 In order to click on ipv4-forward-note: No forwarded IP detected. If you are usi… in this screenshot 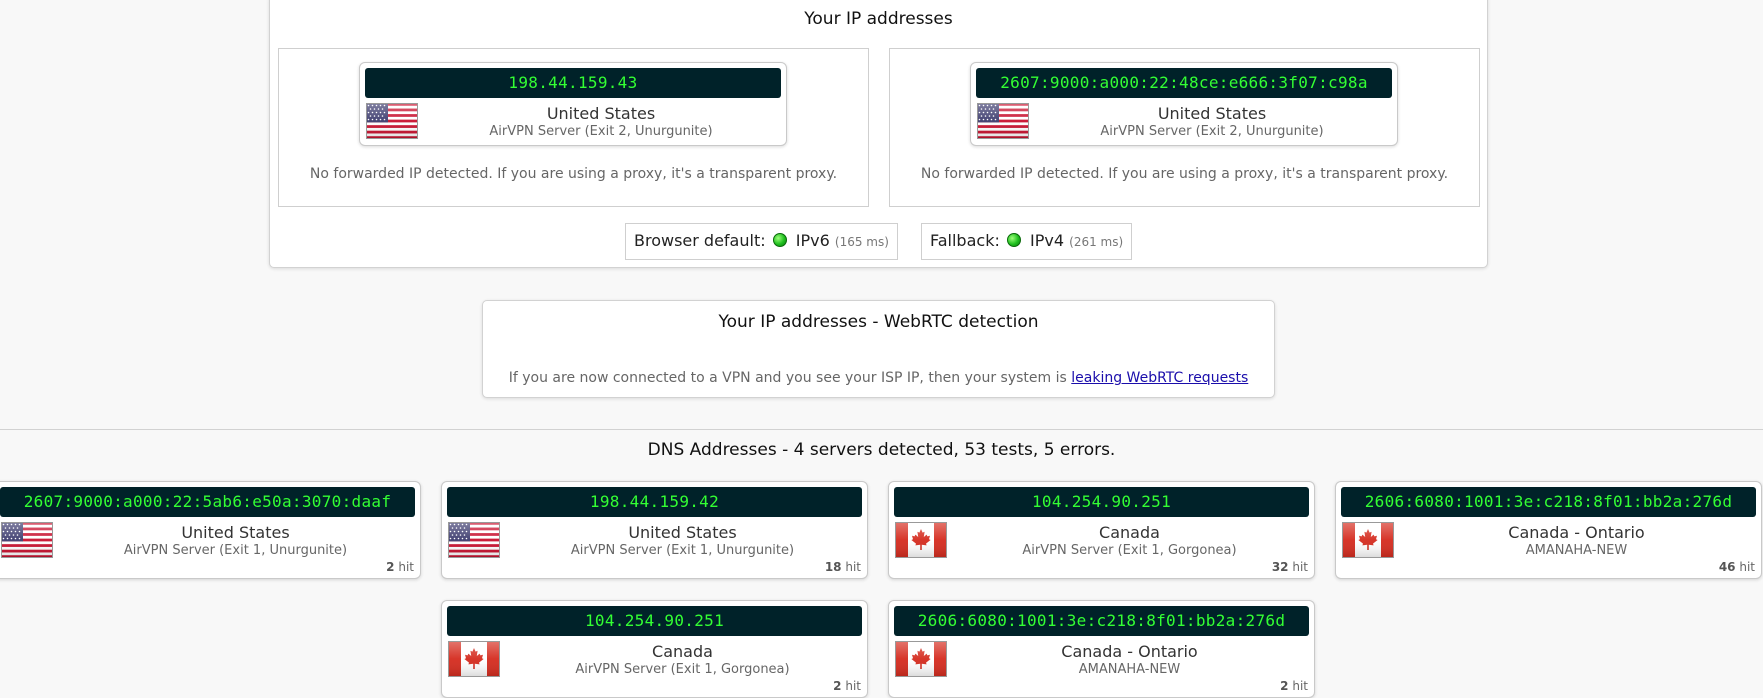, I will do `click(573, 174)`.